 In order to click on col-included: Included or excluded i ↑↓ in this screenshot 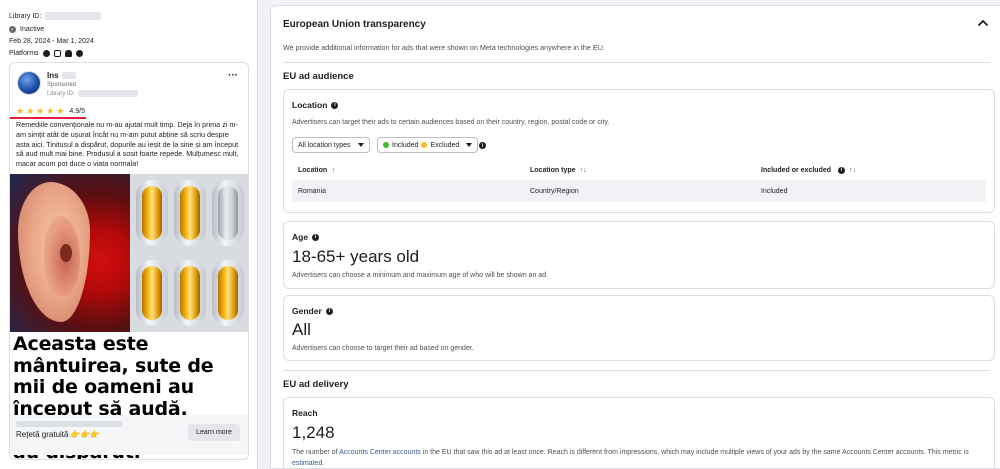, I will do `click(808, 170)`.